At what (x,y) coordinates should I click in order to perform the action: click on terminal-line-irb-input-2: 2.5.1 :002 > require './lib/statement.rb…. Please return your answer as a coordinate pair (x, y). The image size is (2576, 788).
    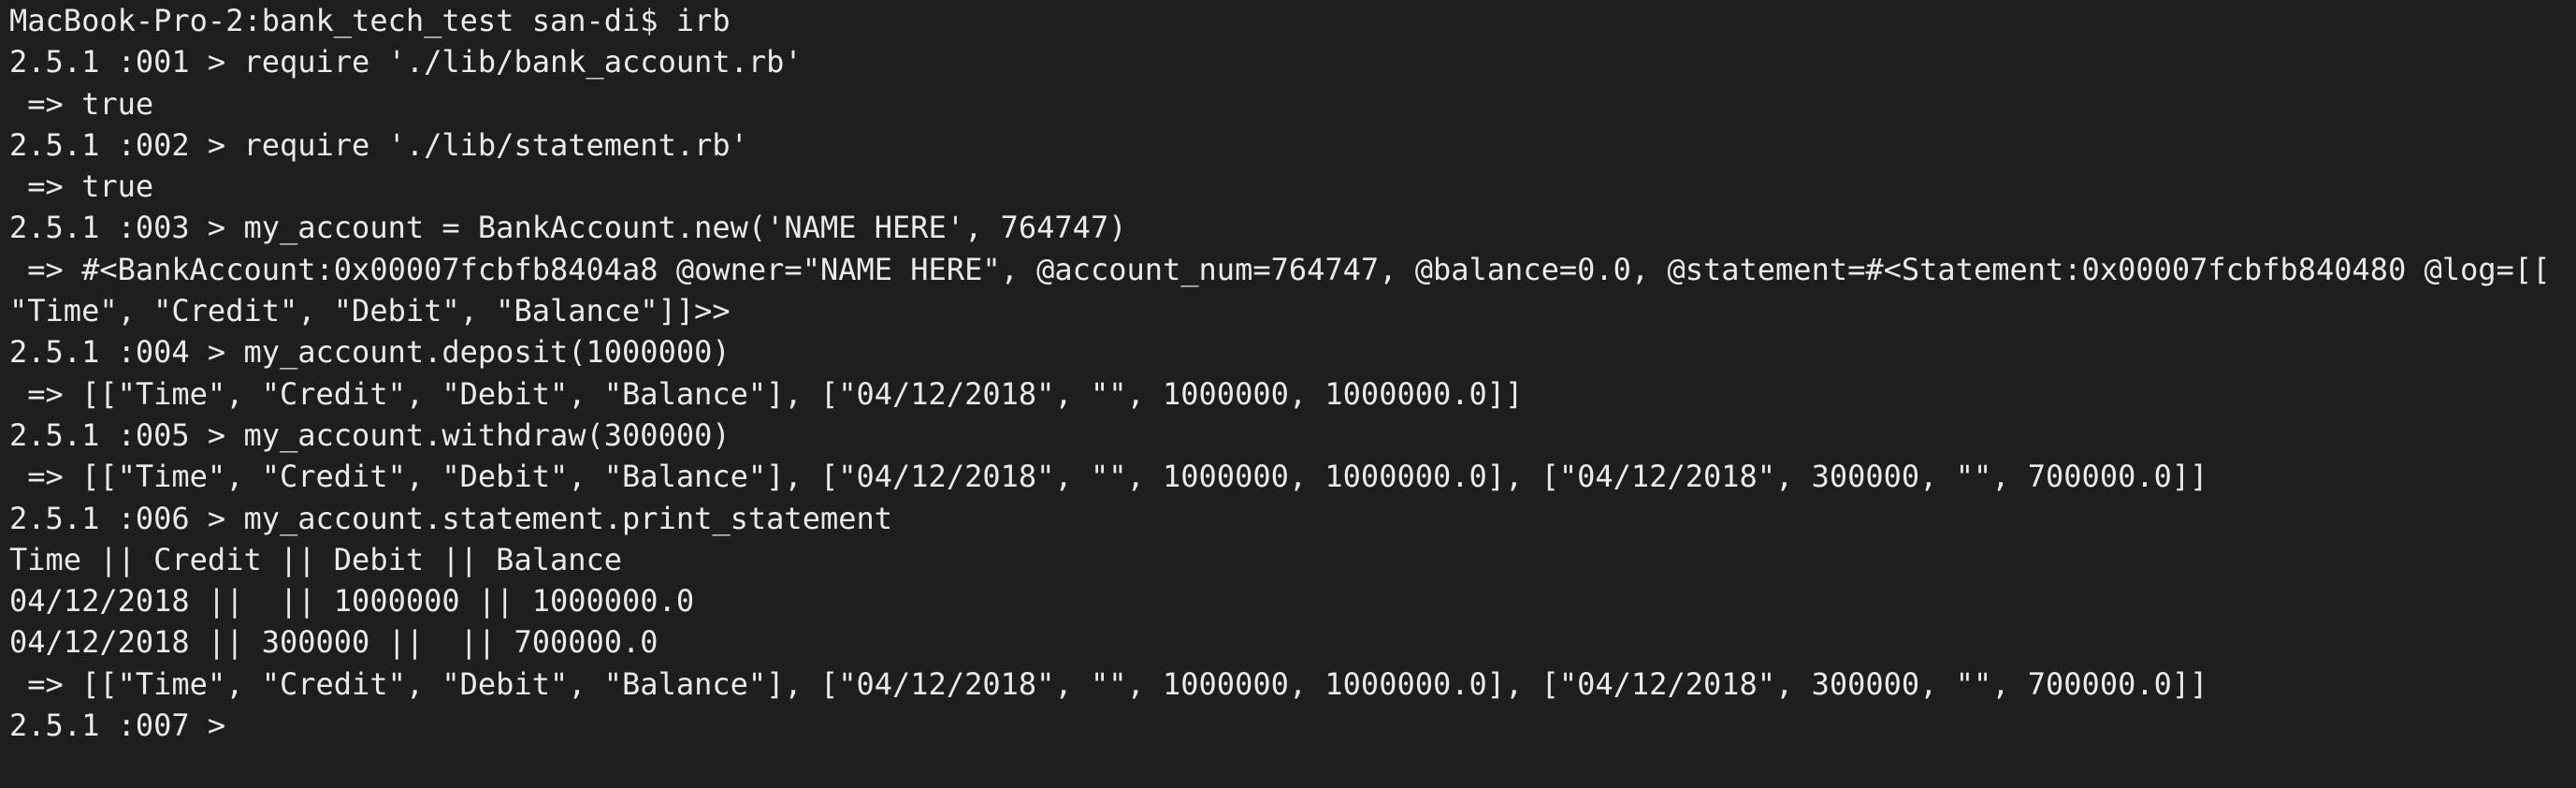
    Looking at the image, I should click on (378, 144).